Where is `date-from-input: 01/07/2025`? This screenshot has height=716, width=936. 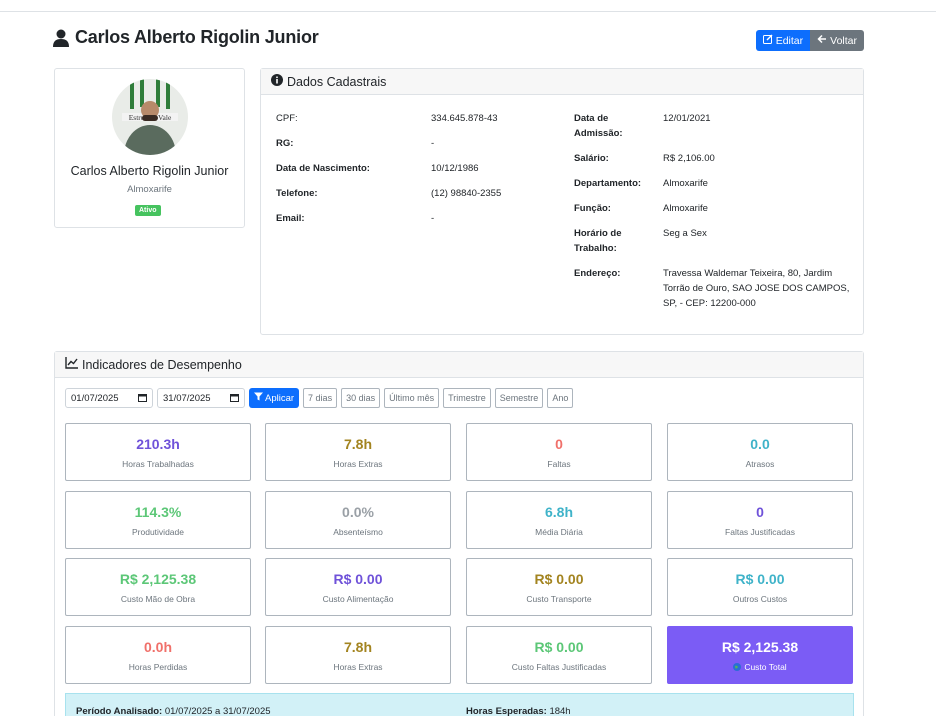
date-from-input: 01/07/2025 is located at coordinates (109, 398).